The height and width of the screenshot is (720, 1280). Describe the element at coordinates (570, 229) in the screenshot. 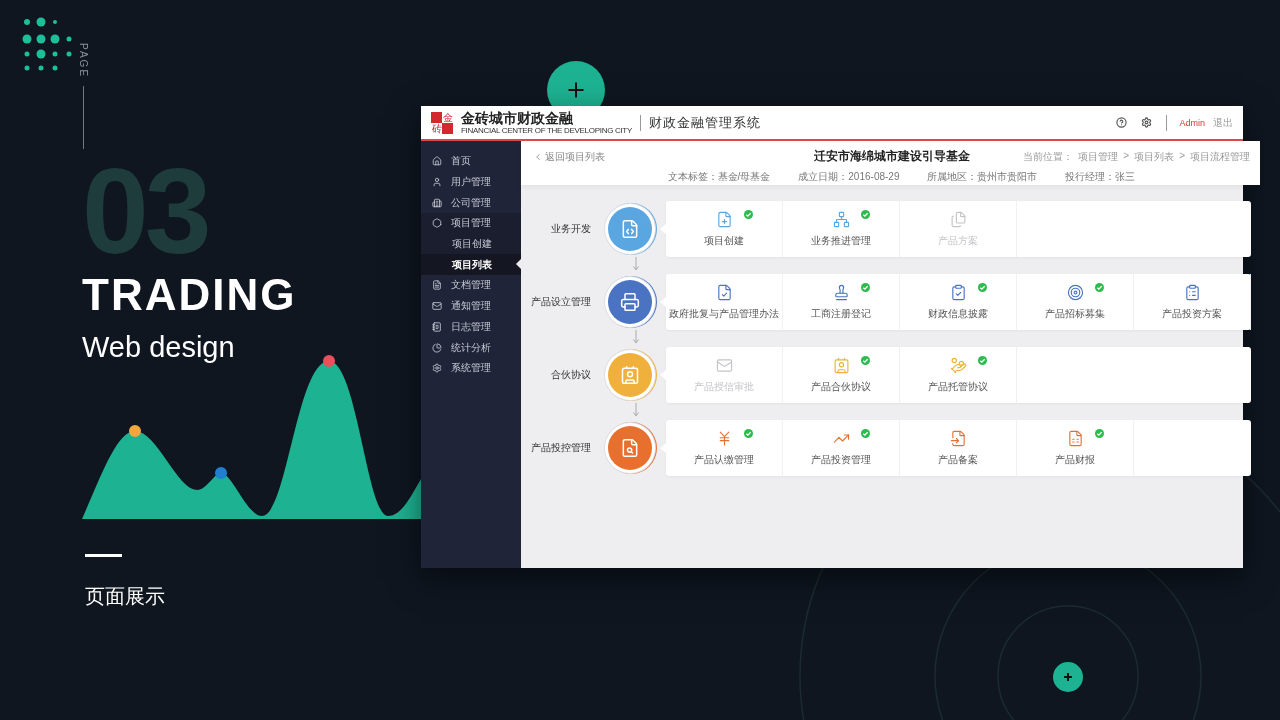

I see `stage-label: 业务开发` at that location.